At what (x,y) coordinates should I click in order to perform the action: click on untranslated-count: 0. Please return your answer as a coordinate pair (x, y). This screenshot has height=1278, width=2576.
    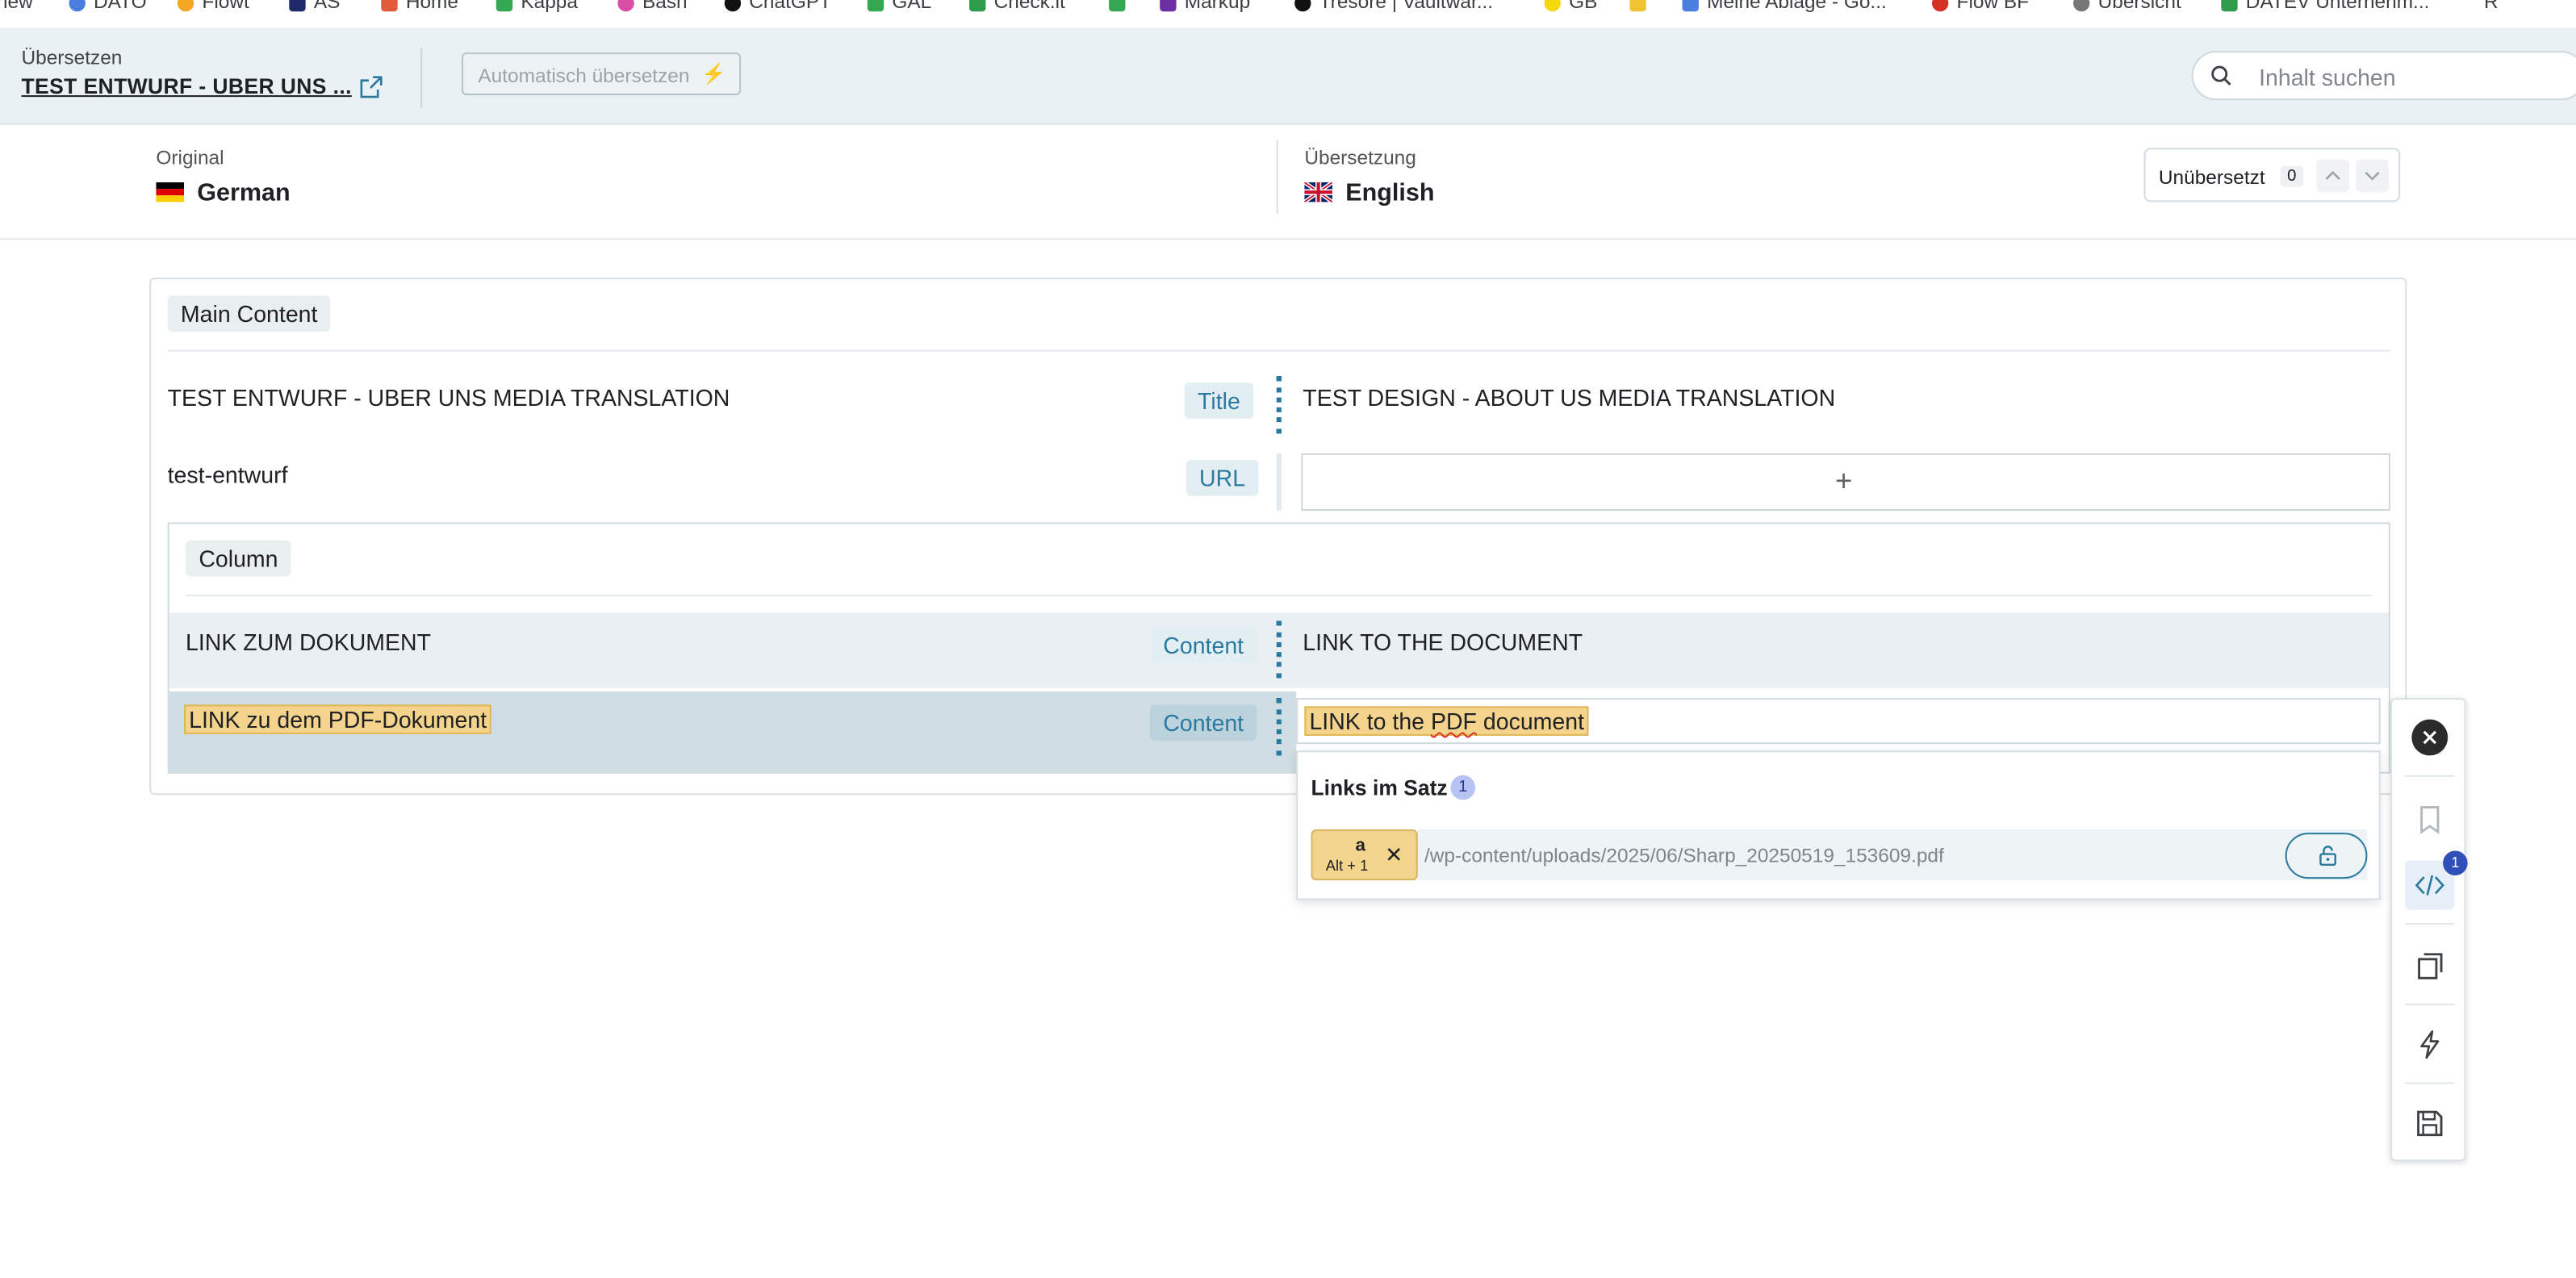
    Looking at the image, I should click on (2292, 176).